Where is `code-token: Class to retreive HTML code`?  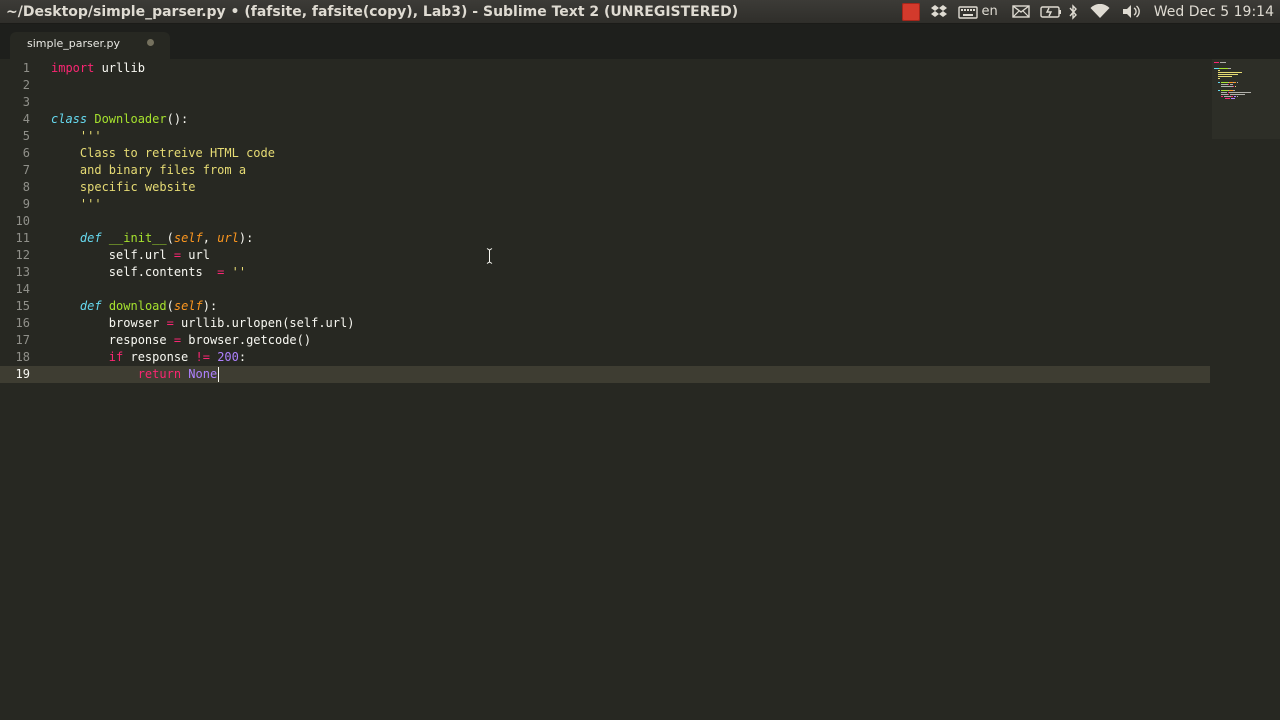 code-token: Class to retreive HTML code is located at coordinates (163, 153).